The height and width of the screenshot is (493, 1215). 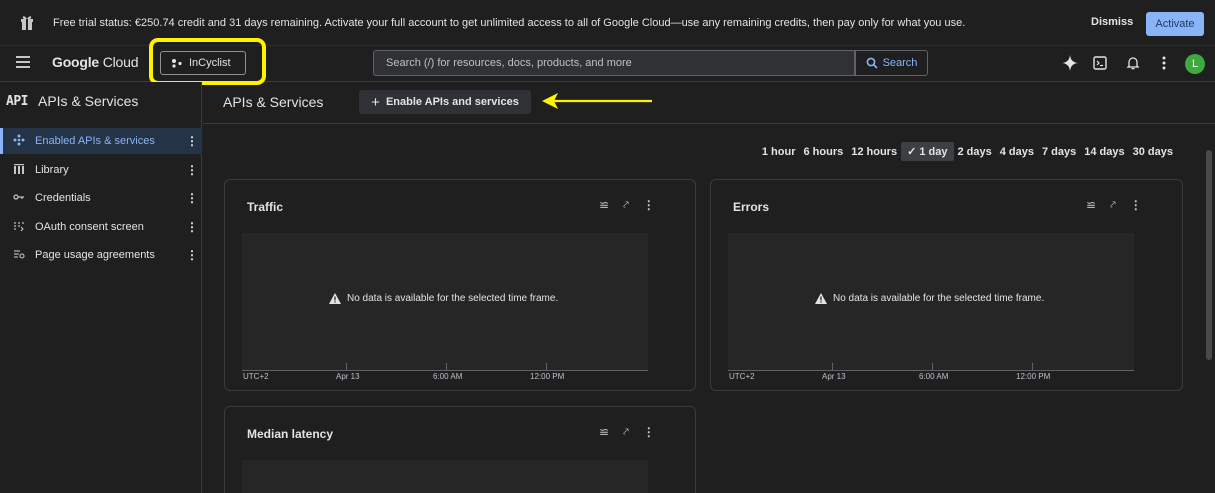 What do you see at coordinates (1195, 64) in the screenshot?
I see `avatar: L` at bounding box center [1195, 64].